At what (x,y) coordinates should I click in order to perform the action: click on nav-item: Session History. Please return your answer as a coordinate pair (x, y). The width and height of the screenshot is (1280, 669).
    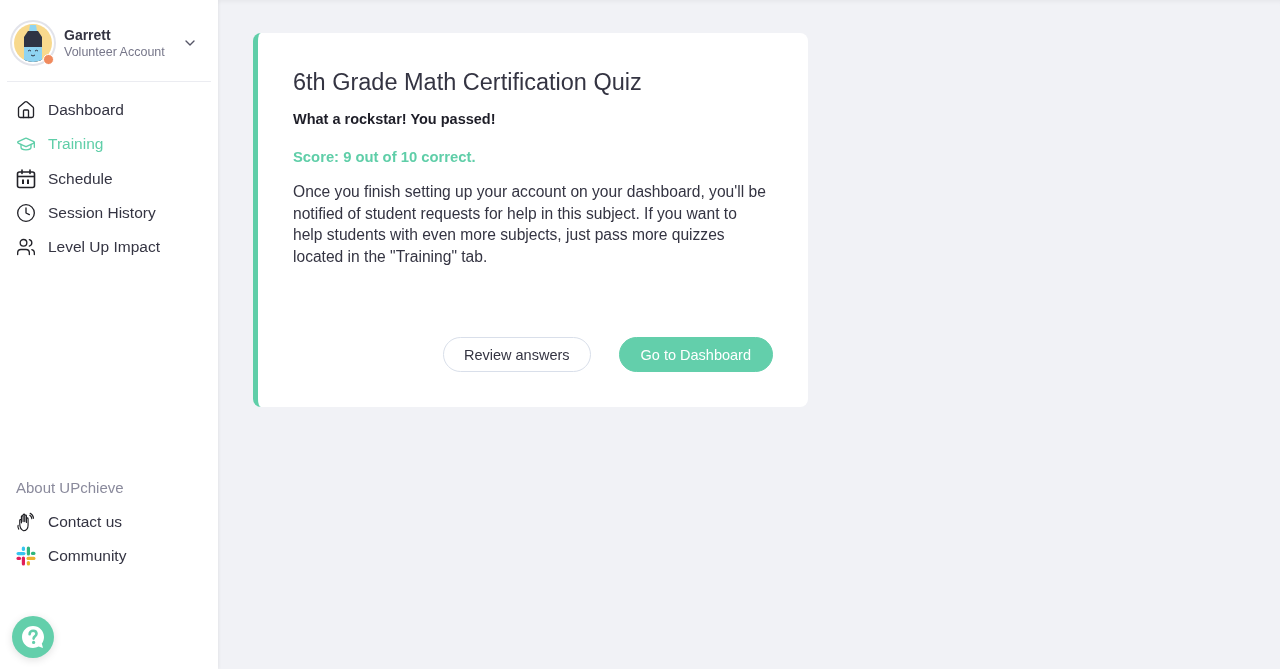
    Looking at the image, I should click on (109, 213).